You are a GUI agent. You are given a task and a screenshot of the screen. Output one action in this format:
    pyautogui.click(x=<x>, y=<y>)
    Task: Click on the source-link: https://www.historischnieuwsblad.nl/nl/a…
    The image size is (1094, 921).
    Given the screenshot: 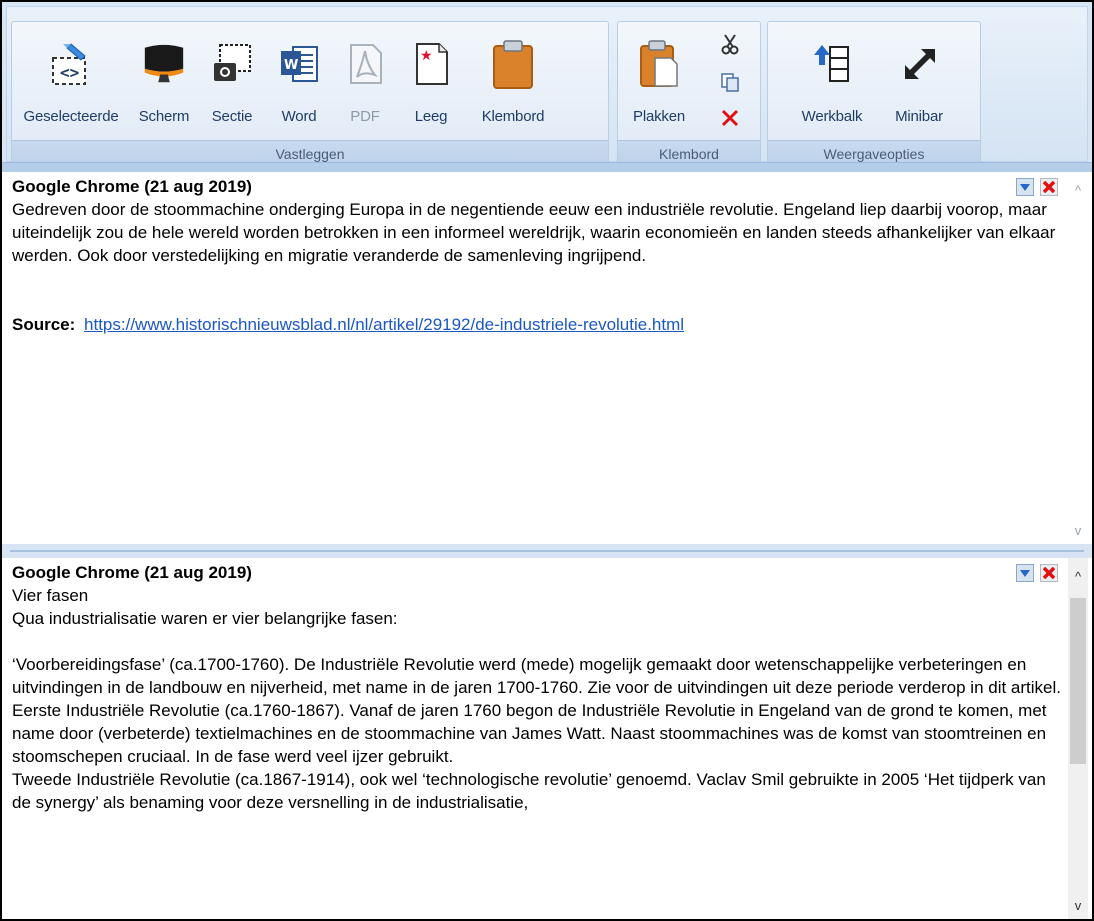 What is the action you would take?
    pyautogui.click(x=384, y=324)
    